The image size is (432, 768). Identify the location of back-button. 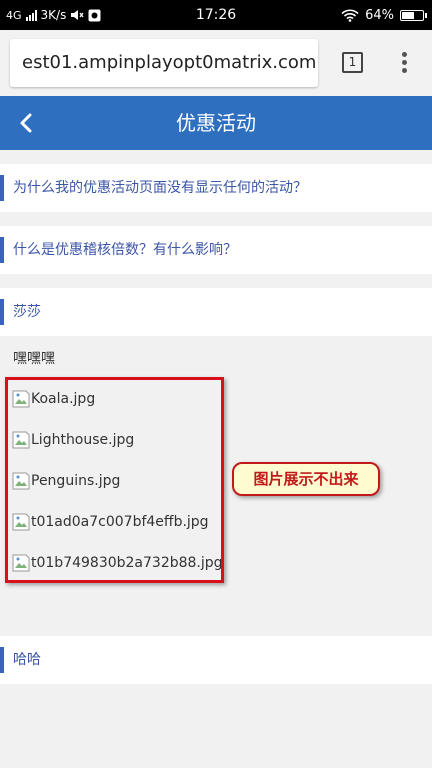
(27, 123).